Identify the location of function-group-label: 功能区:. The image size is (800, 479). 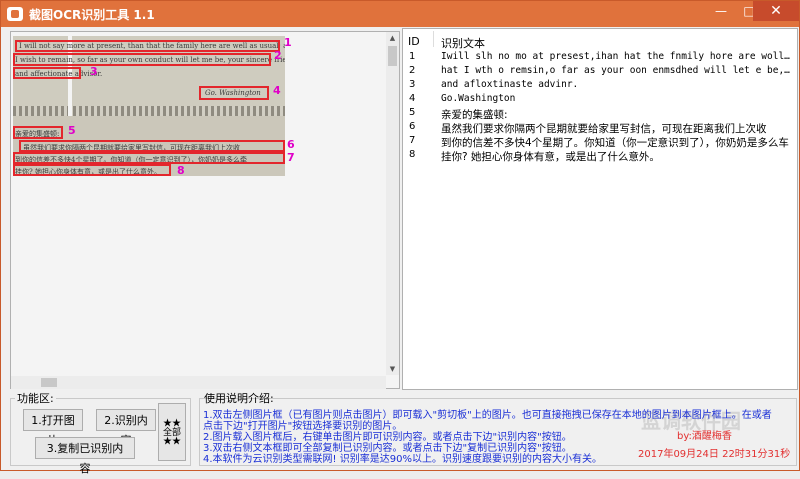
(35, 398).